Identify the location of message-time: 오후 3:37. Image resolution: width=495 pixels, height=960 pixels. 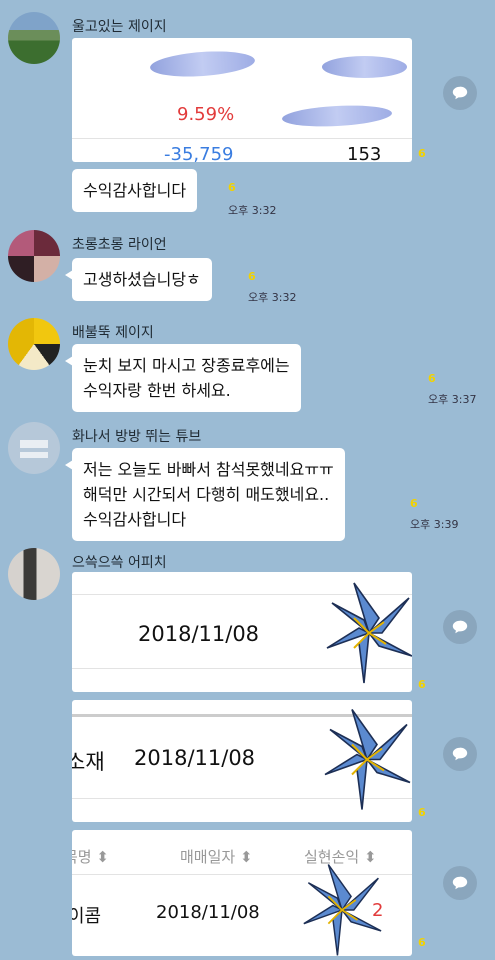
(452, 399).